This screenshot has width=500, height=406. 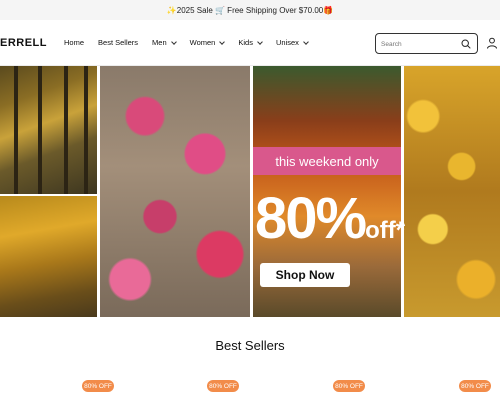 I want to click on nav-item-men: Men, so click(x=164, y=42).